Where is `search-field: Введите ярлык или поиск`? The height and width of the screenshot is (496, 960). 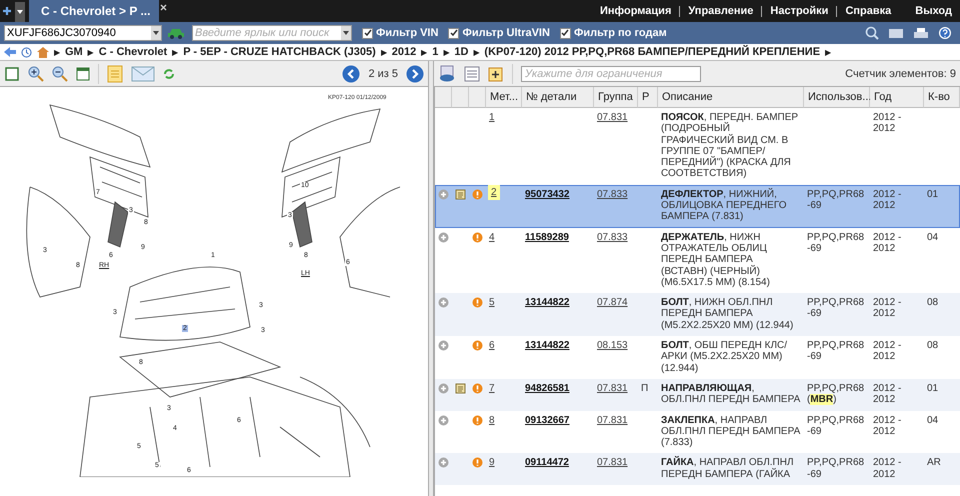 search-field: Введите ярлык или поиск is located at coordinates (272, 33).